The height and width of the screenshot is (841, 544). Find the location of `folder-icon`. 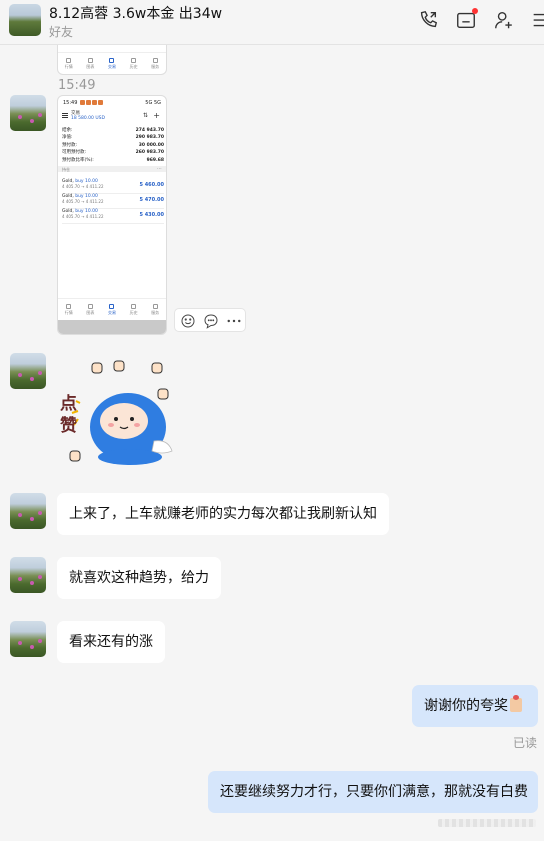

folder-icon is located at coordinates (466, 19).